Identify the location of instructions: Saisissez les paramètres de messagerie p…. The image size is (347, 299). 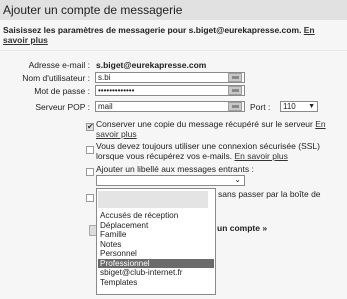
(172, 35).